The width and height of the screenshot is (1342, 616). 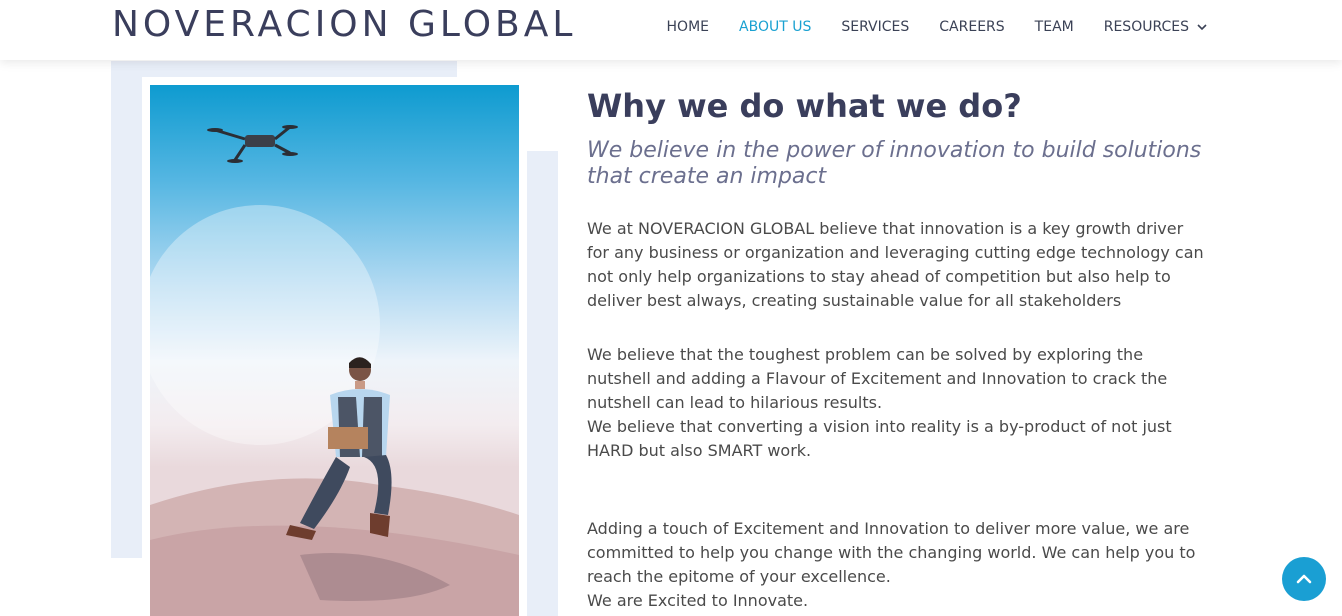 I want to click on nav-resources: RESOURCES, so click(x=1155, y=27).